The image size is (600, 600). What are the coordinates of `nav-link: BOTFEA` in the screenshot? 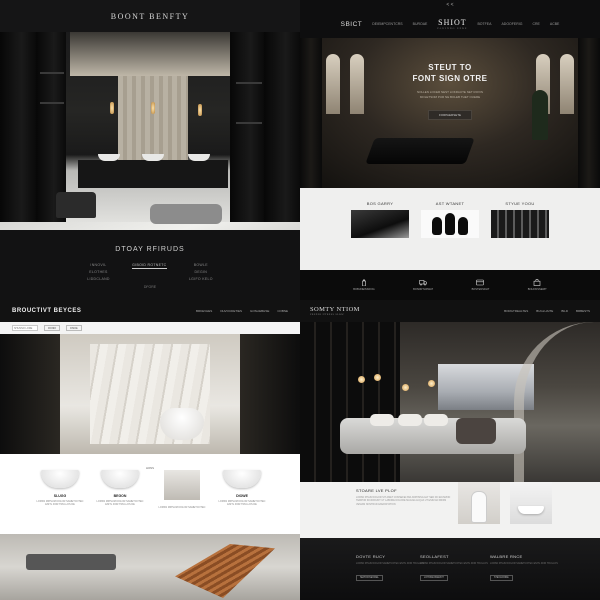 It's located at (484, 24).